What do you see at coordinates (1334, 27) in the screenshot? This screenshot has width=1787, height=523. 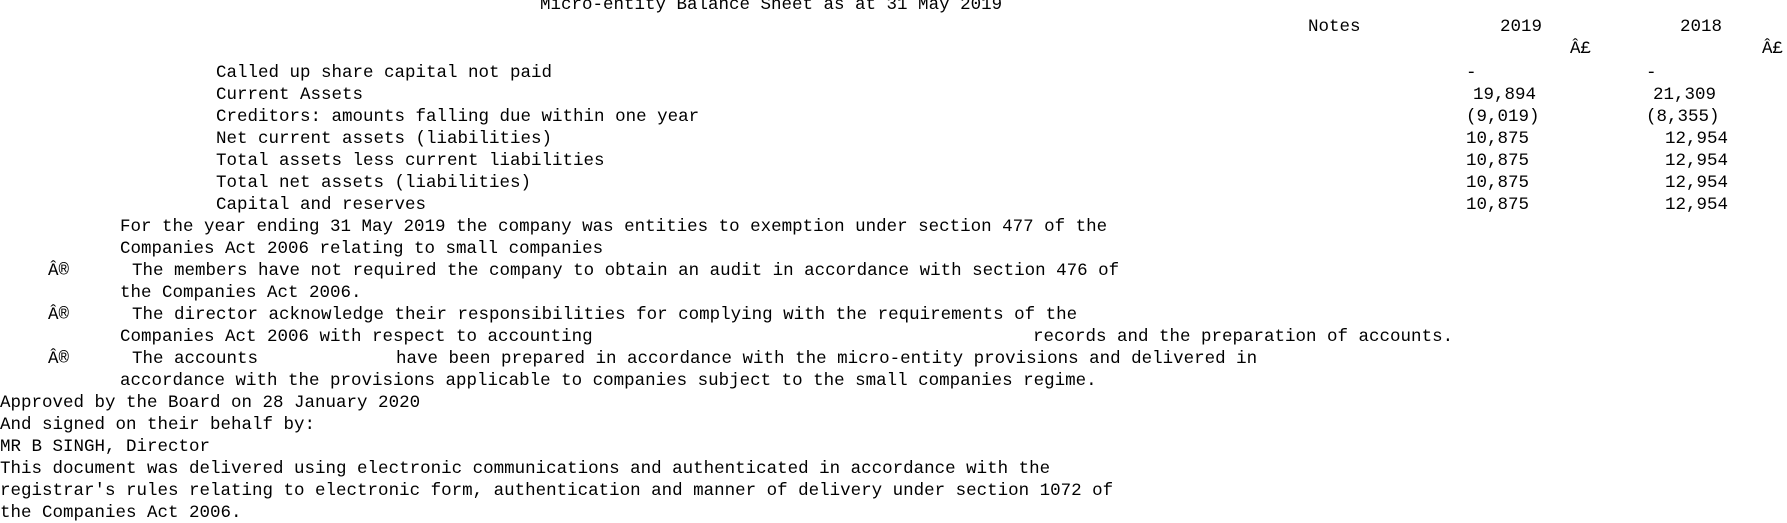 I see `notes-column-header: Notes` at bounding box center [1334, 27].